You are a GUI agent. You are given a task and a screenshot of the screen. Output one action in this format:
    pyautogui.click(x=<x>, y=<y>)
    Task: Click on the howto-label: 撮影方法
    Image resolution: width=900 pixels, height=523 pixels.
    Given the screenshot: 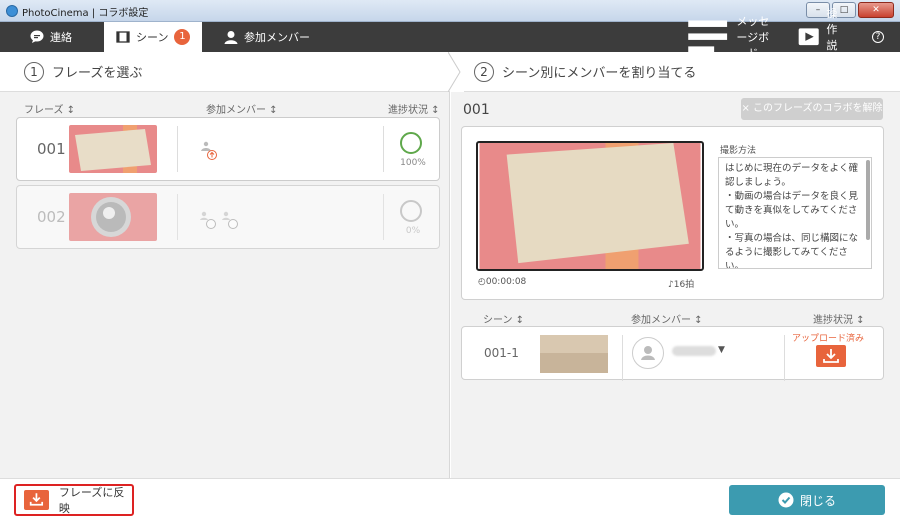 What is the action you would take?
    pyautogui.click(x=738, y=151)
    